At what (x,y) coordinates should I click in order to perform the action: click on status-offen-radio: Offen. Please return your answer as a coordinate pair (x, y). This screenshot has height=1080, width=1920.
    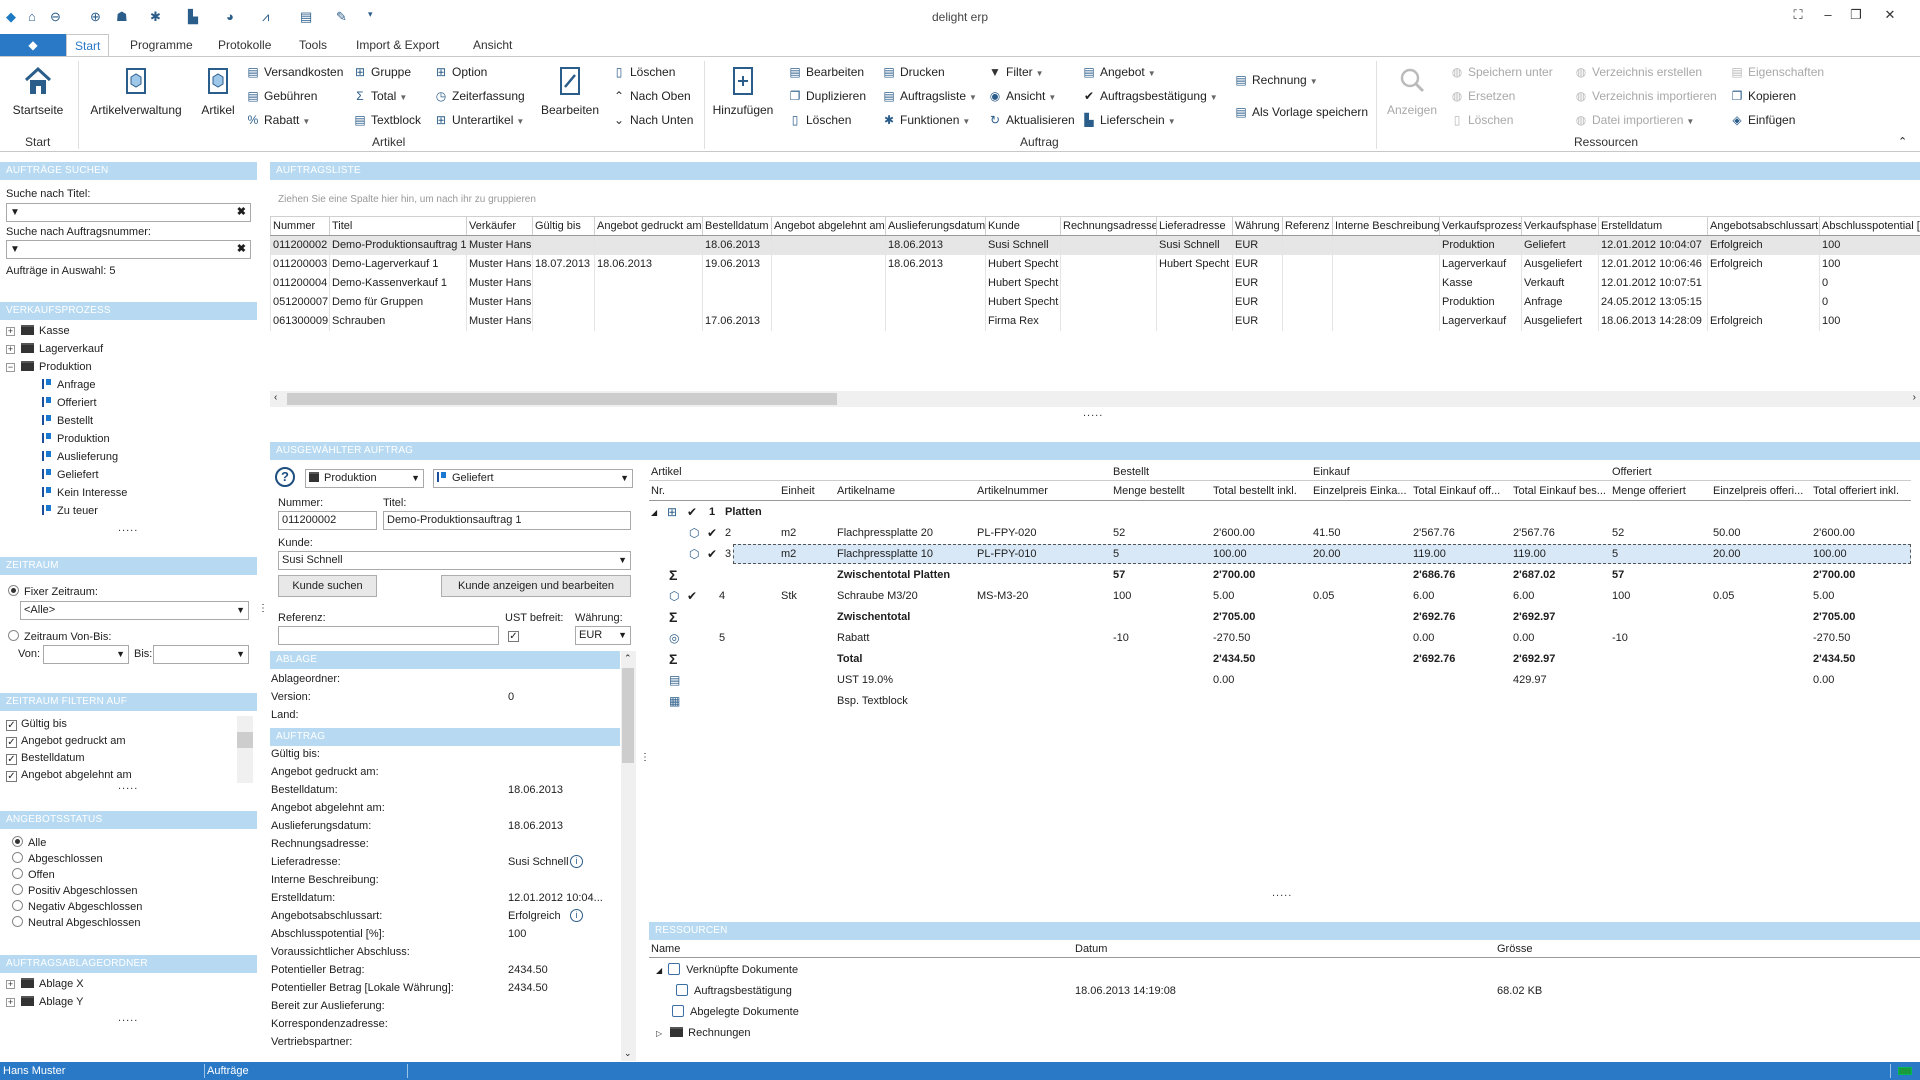
    Looking at the image, I should click on (33, 874).